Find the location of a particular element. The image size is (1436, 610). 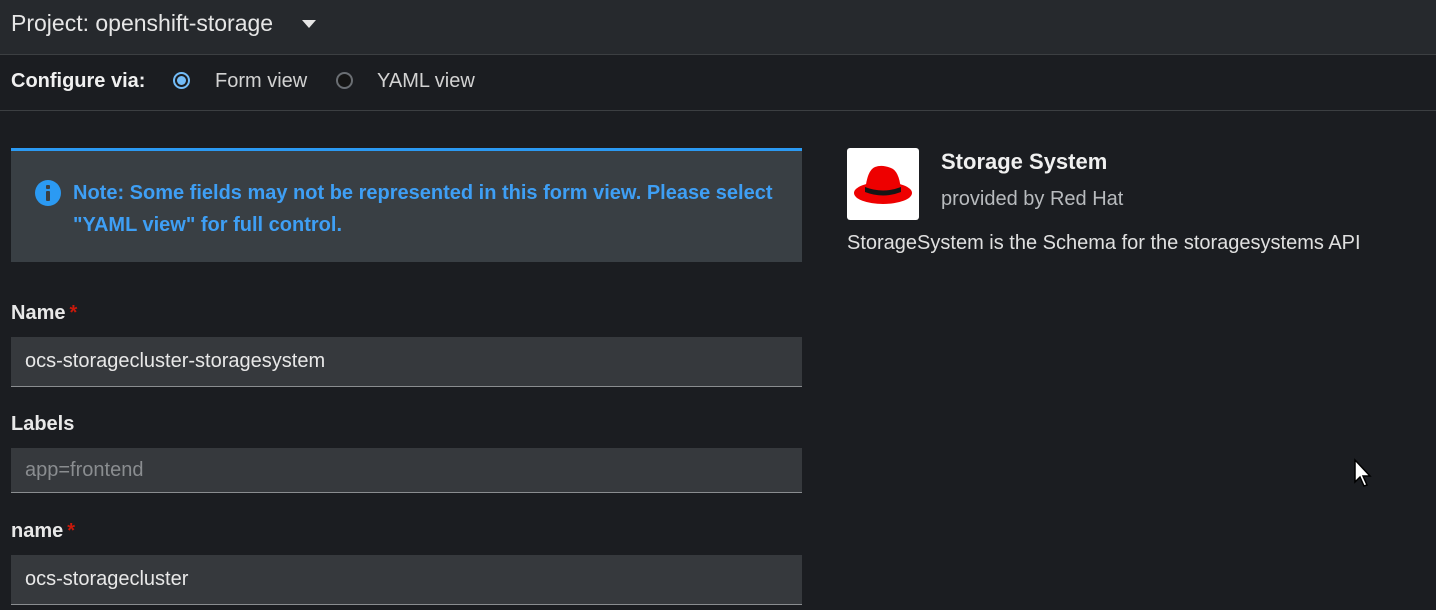

project-bar: Project: openshift-storage is located at coordinates (718, 27).